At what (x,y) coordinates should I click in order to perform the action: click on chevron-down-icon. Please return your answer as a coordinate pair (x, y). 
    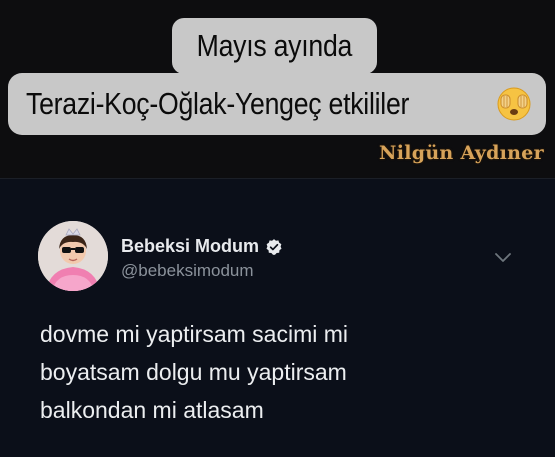
    Looking at the image, I should click on (503, 258).